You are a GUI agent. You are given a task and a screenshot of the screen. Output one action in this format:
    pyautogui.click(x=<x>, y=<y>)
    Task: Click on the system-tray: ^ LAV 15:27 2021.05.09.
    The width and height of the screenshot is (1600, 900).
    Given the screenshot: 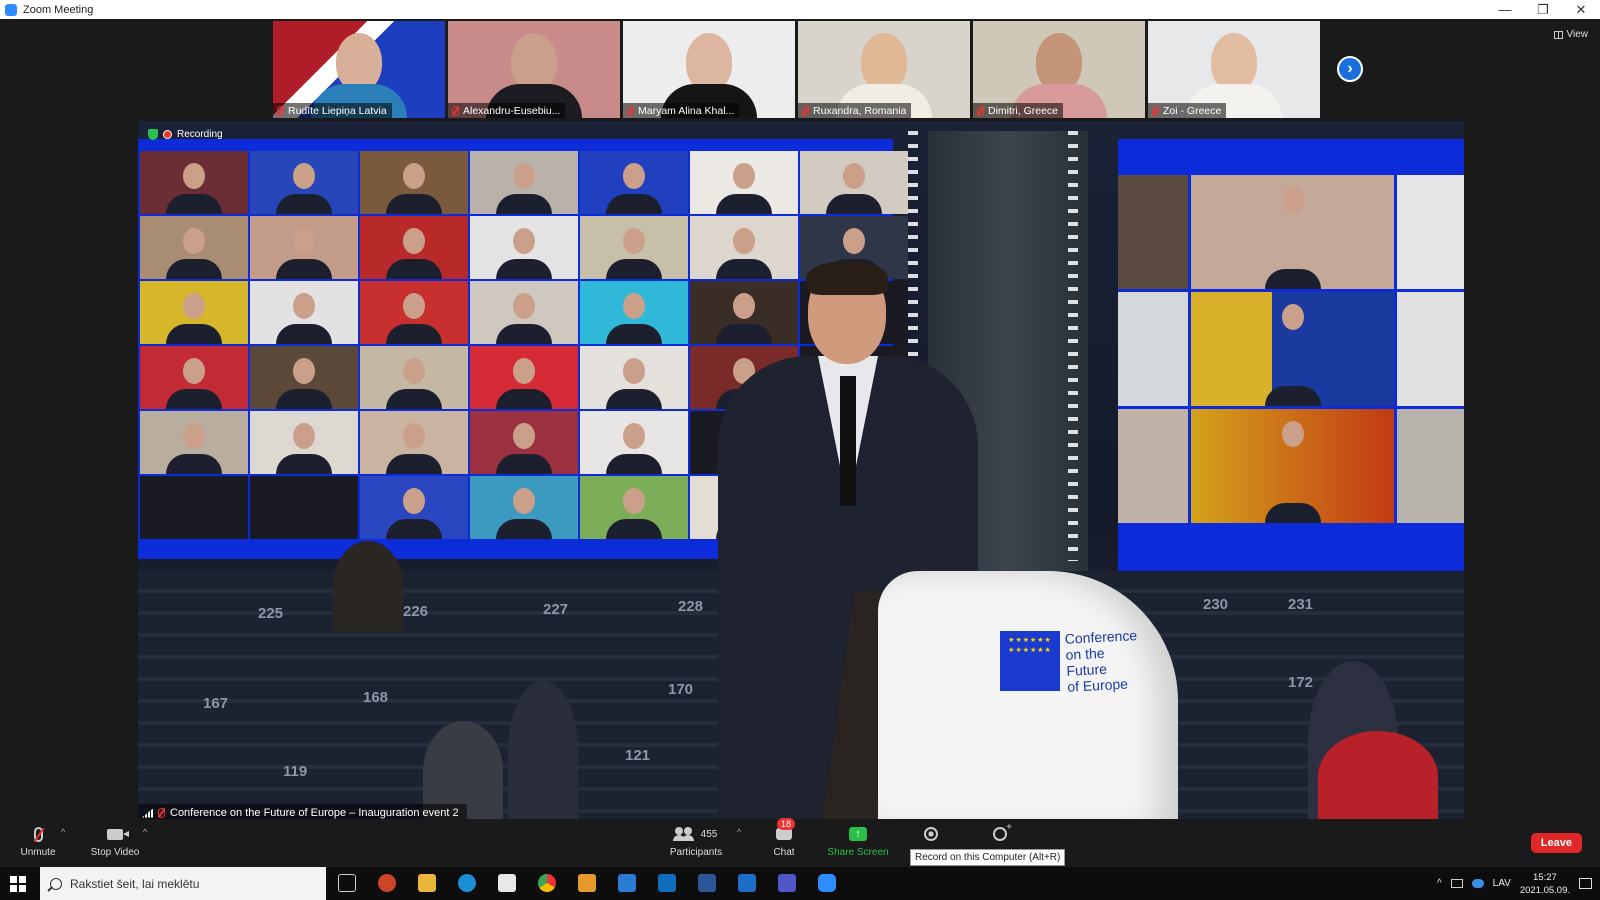 What is the action you would take?
    pyautogui.click(x=1518, y=883)
    